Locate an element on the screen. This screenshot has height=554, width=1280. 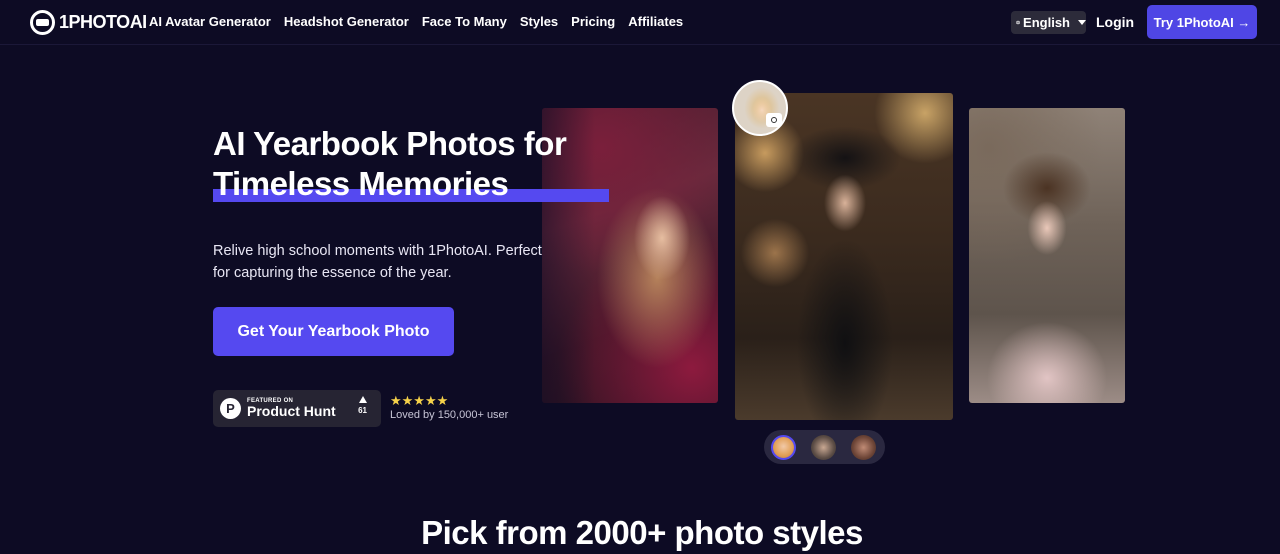
brand-logo: 1PHOTOAI is located at coordinates (88, 22).